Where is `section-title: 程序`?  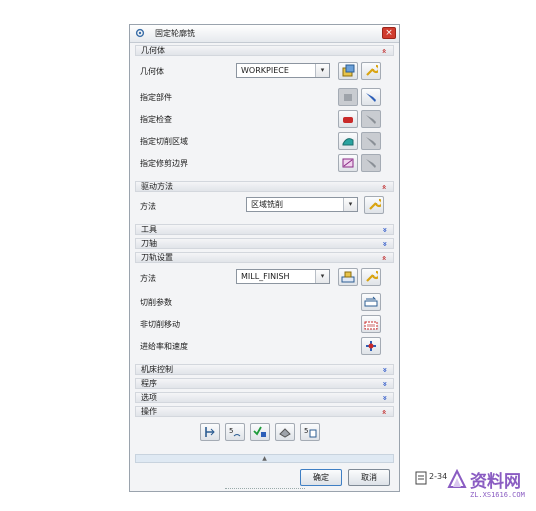
section-title: 程序 is located at coordinates (149, 383).